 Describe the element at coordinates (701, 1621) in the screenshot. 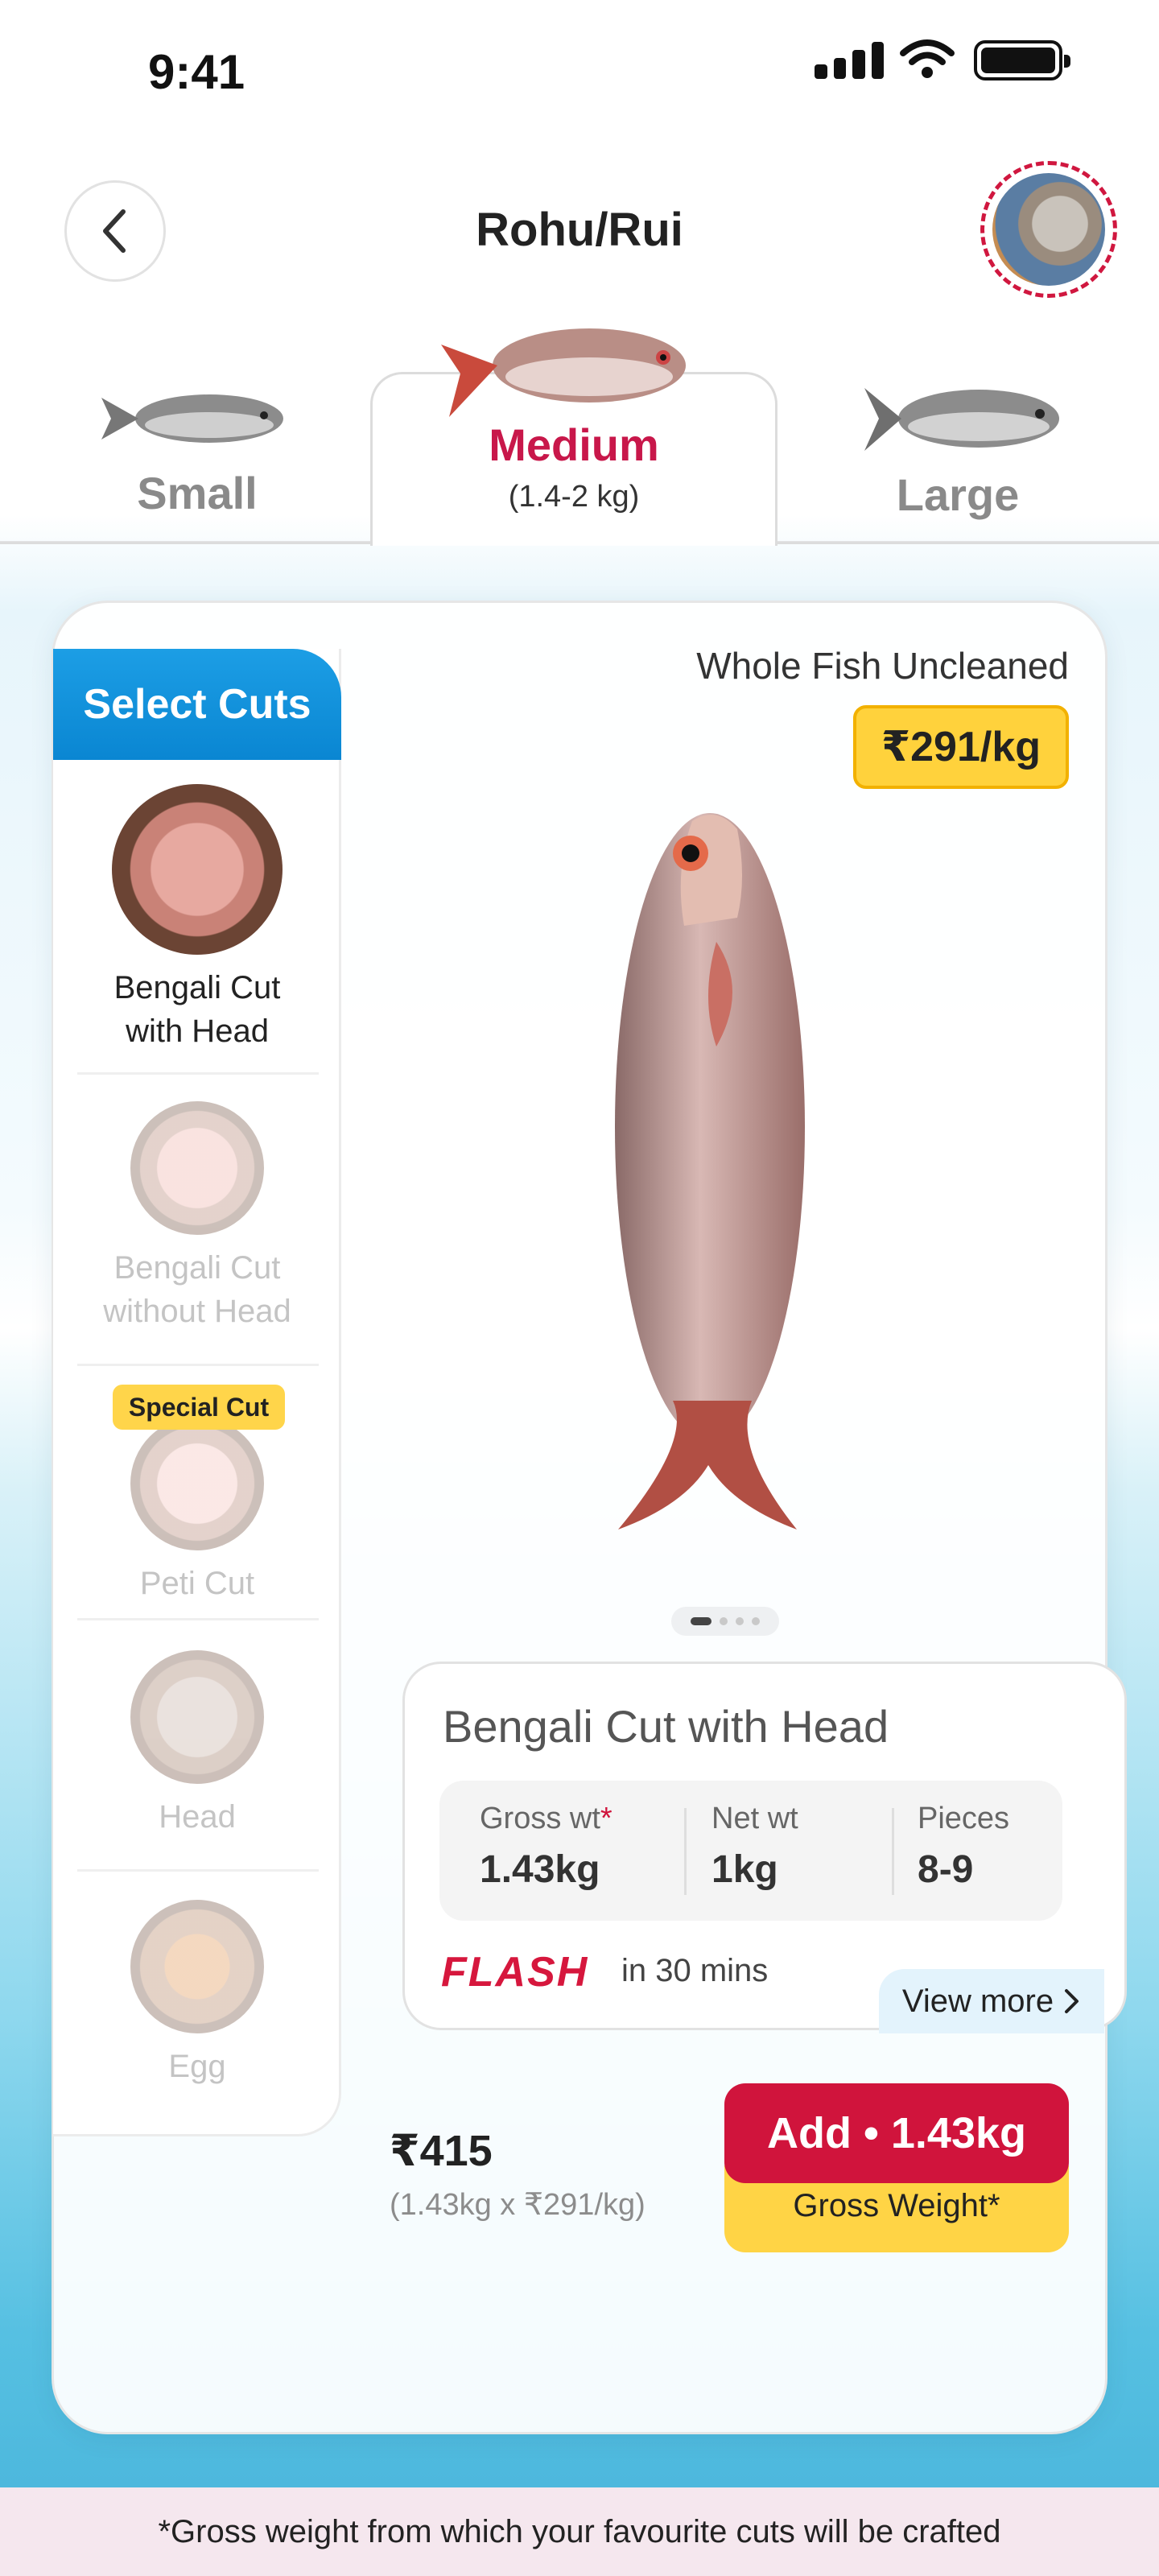

I see `carousel-dot-active` at that location.